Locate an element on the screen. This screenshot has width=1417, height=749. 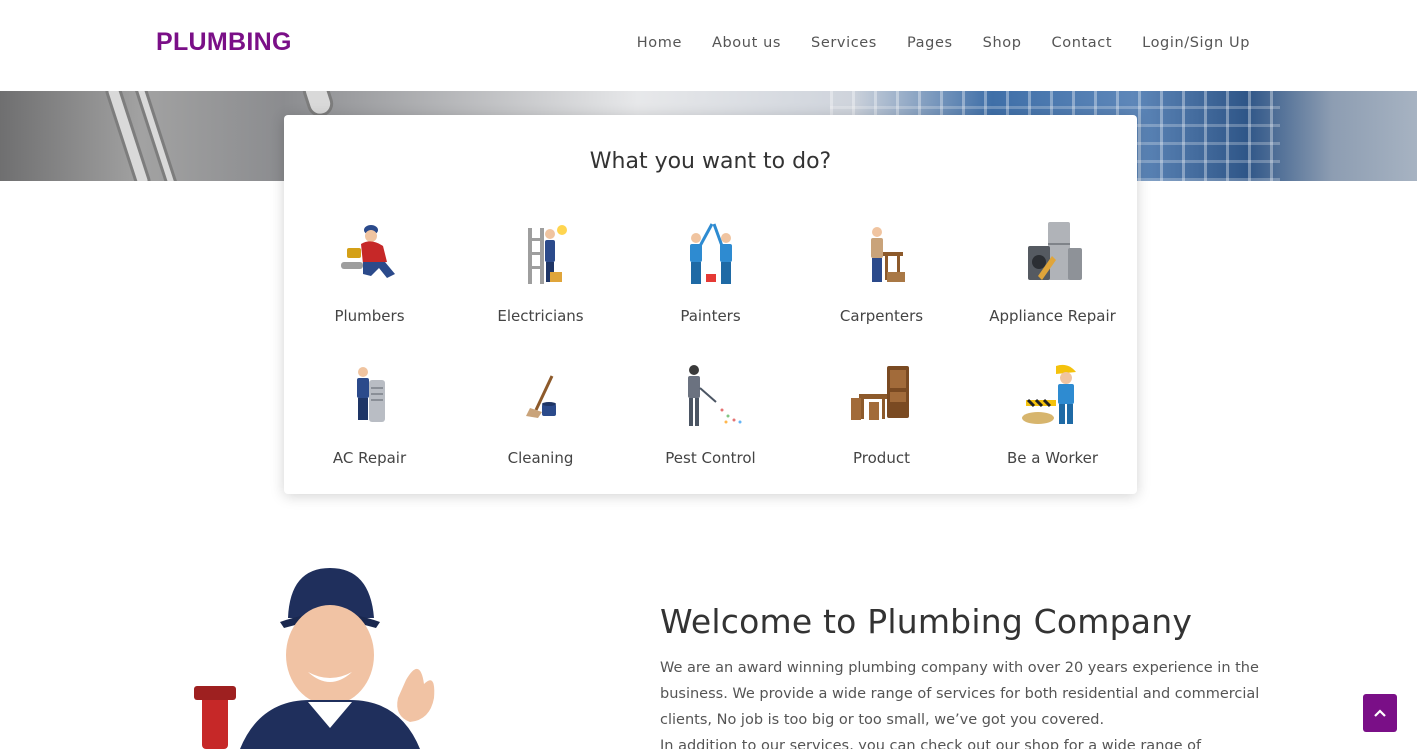
ac-repair-icon is located at coordinates (370, 394).